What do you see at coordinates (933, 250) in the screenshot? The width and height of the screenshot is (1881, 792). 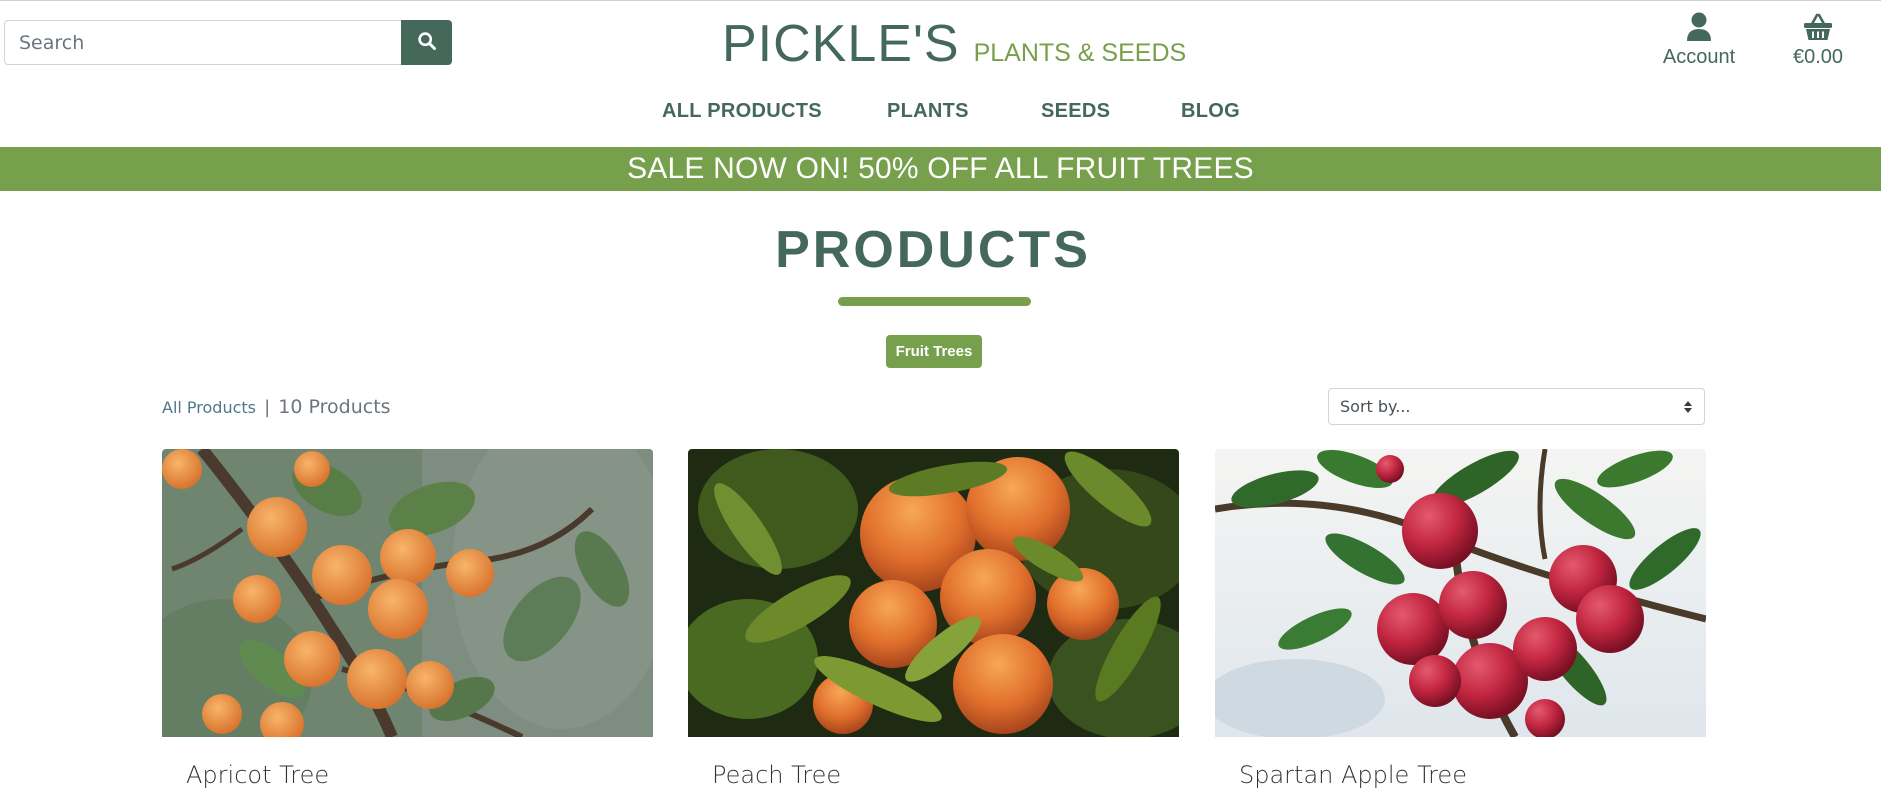 I see `page-title: PRODUCTS` at bounding box center [933, 250].